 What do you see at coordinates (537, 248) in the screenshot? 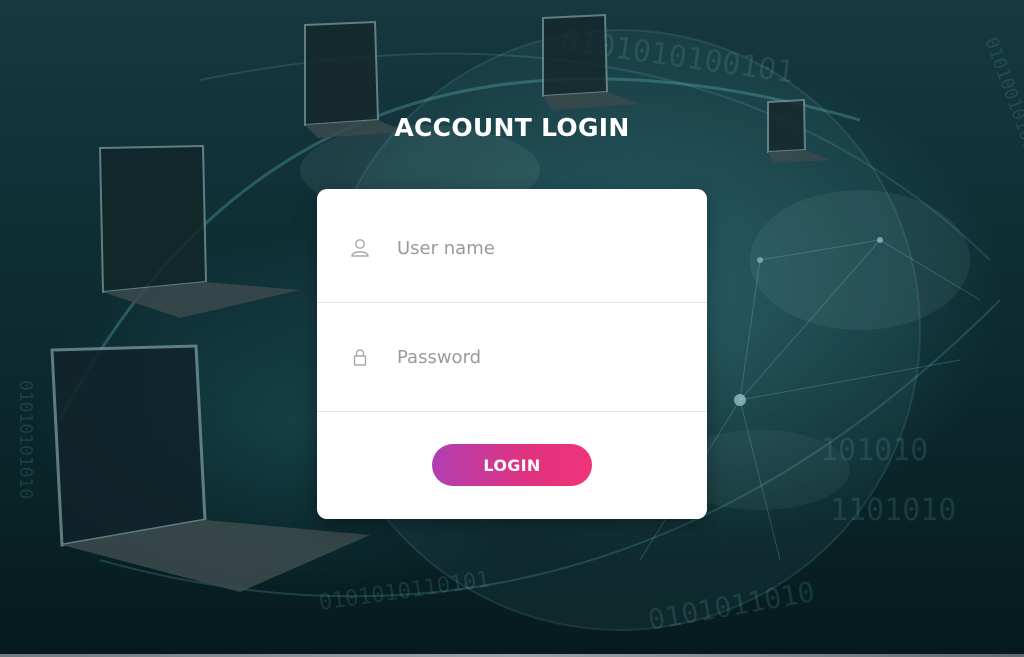
I see `username-input` at bounding box center [537, 248].